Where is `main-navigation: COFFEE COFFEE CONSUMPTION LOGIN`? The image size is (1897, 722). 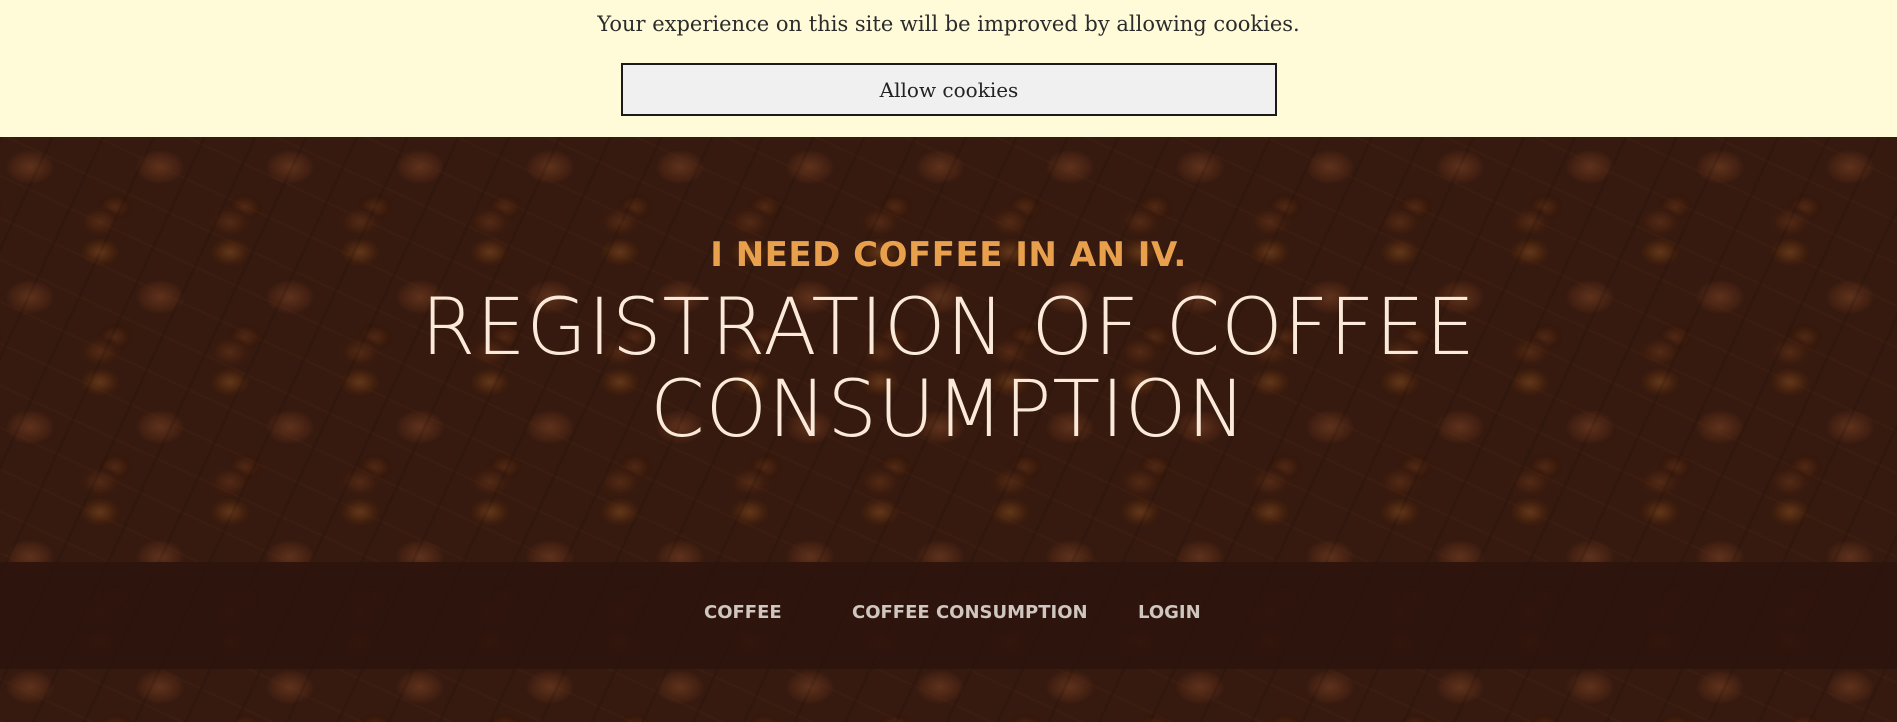 main-navigation: COFFEE COFFEE CONSUMPTION LOGIN is located at coordinates (948, 615).